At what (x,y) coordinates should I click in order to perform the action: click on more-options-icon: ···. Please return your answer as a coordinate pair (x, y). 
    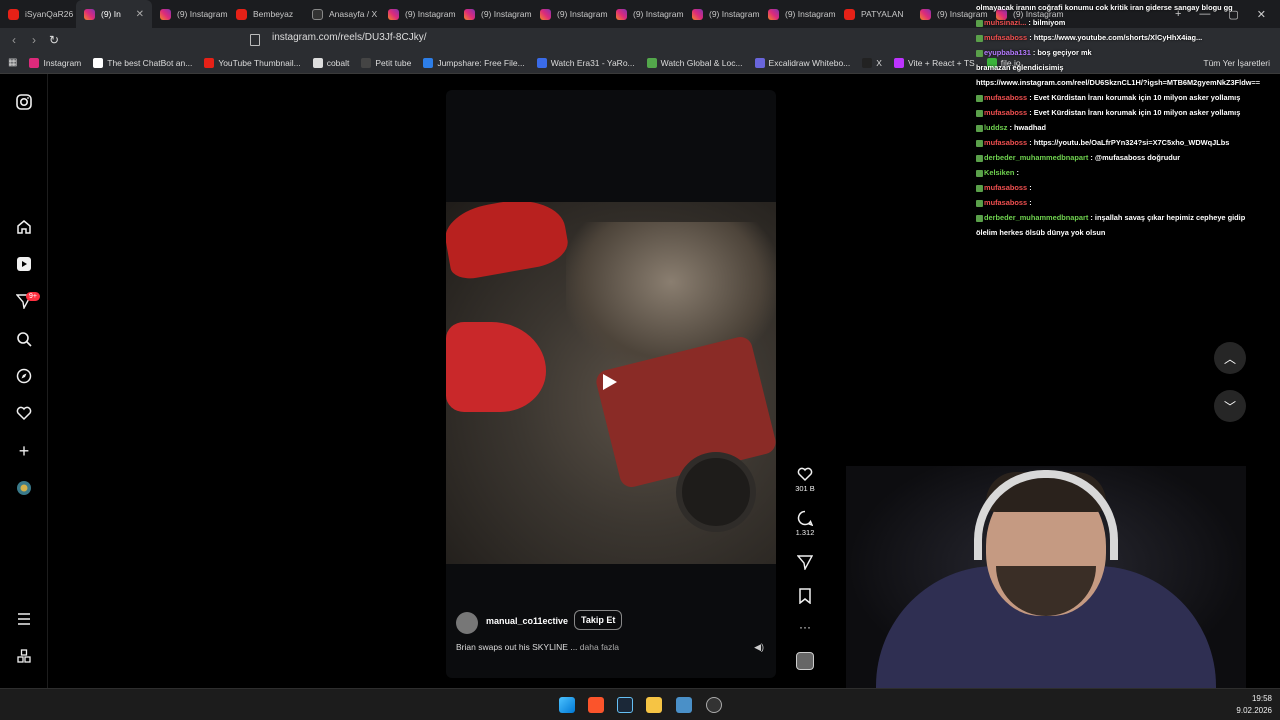
    Looking at the image, I should click on (805, 627).